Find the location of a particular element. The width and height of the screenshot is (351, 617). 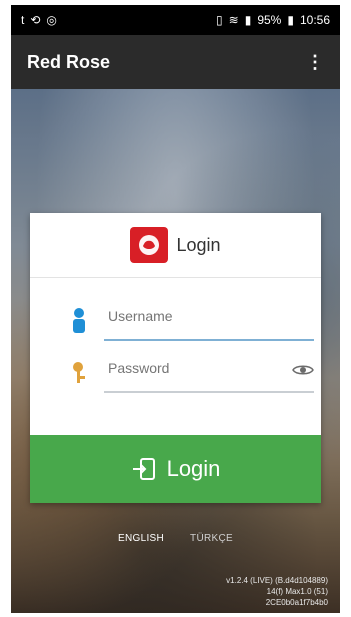

vibrate-icon: ▯ is located at coordinates (219, 20).